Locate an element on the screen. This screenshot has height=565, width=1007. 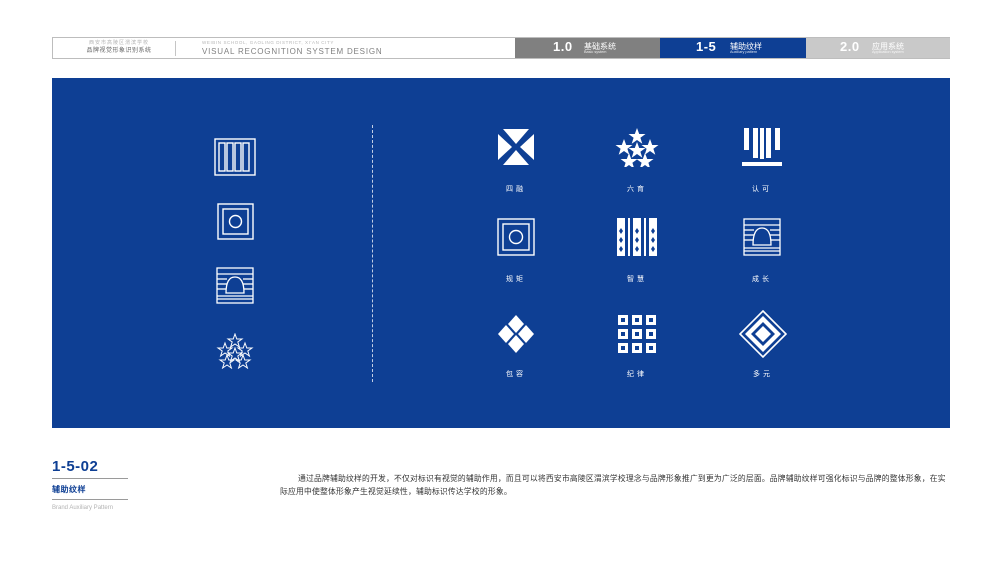
four-triangles-icon is located at coordinates (516, 147).